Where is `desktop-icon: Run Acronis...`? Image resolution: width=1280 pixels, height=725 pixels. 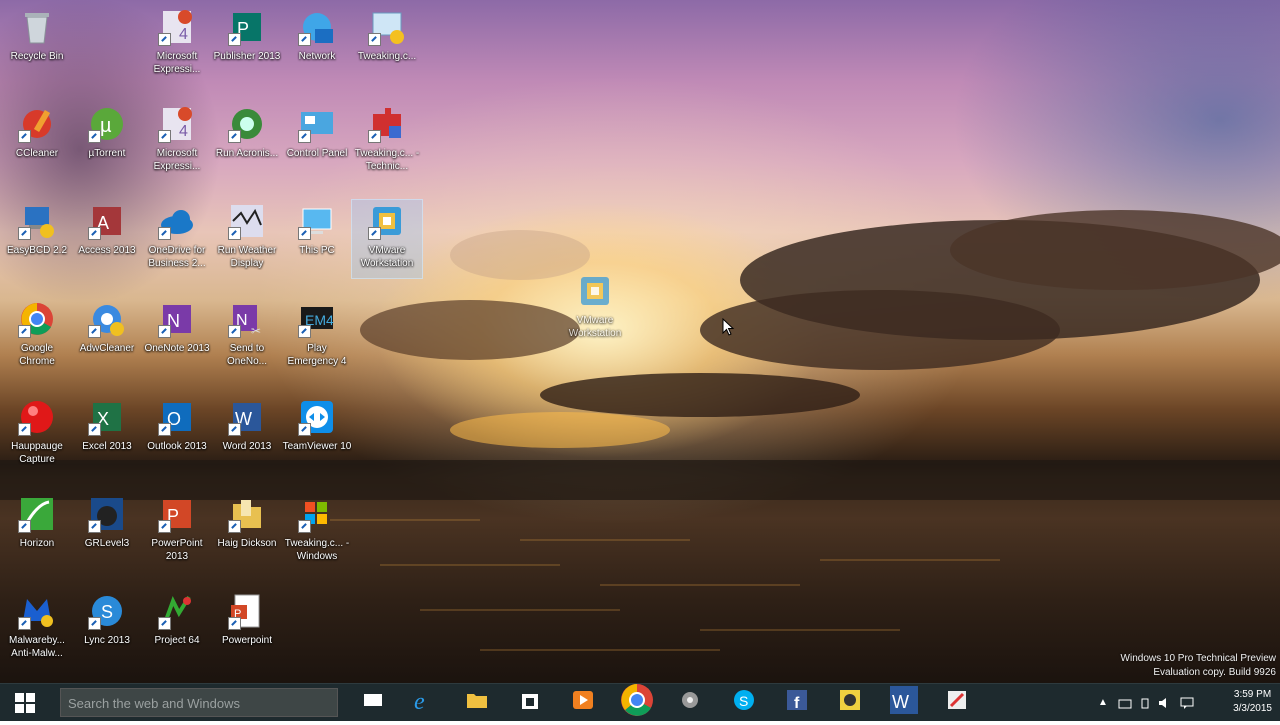 desktop-icon: Run Acronis... is located at coordinates (247, 131).